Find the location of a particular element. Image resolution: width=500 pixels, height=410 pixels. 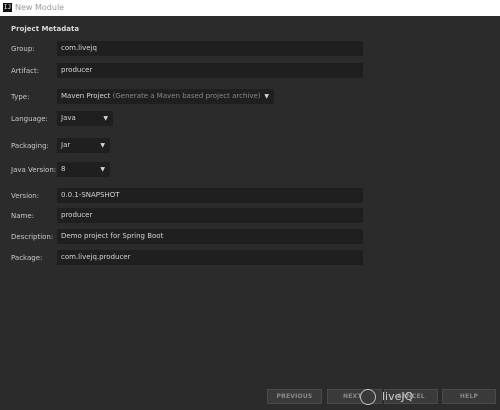

version-field: 0.0.1-SNAPSHOT is located at coordinates (210, 195).